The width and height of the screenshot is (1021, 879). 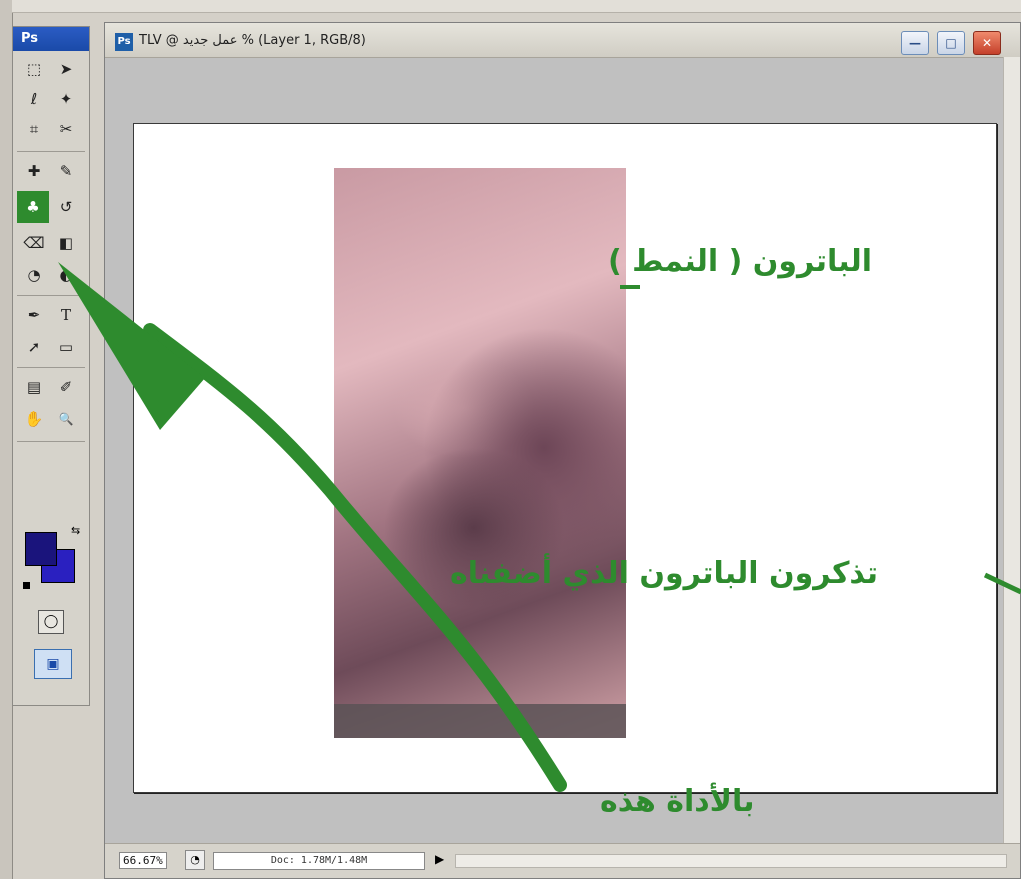 I want to click on foreground-color-swatch, so click(x=41, y=549).